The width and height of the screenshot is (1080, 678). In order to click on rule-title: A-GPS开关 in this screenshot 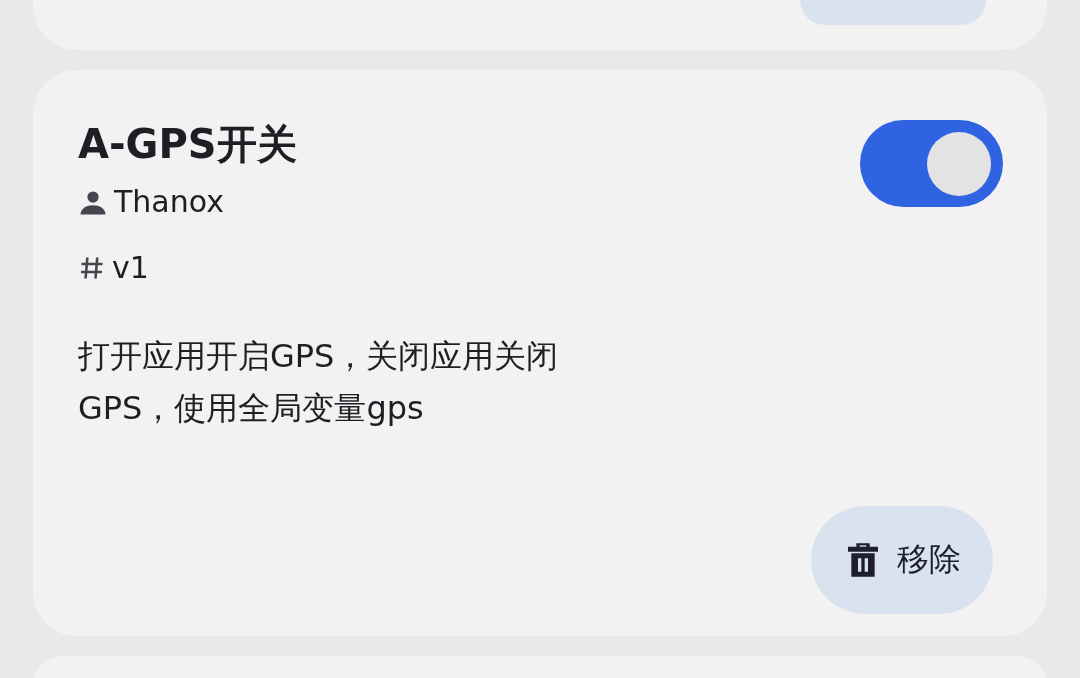, I will do `click(187, 144)`.